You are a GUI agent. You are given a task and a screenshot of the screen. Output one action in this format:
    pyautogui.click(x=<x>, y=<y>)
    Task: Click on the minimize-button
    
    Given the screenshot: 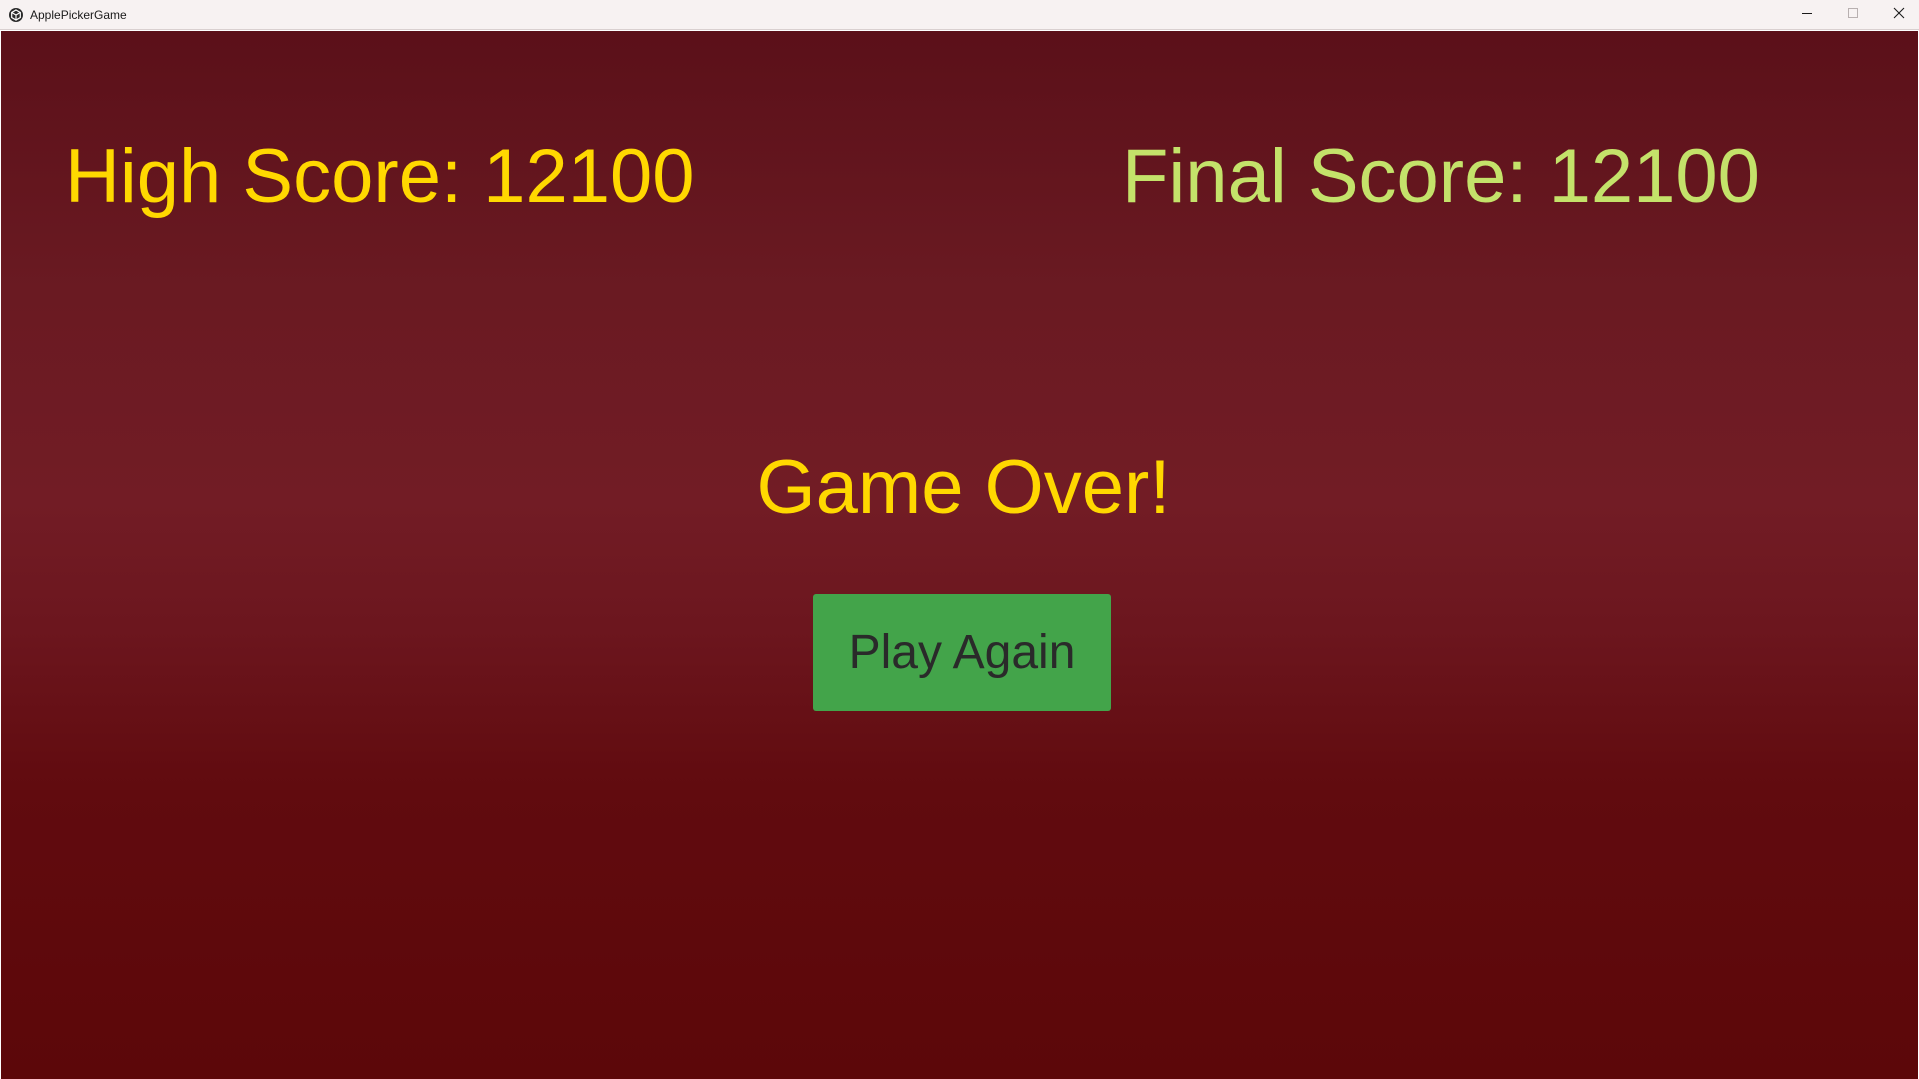 What is the action you would take?
    pyautogui.click(x=1807, y=15)
    